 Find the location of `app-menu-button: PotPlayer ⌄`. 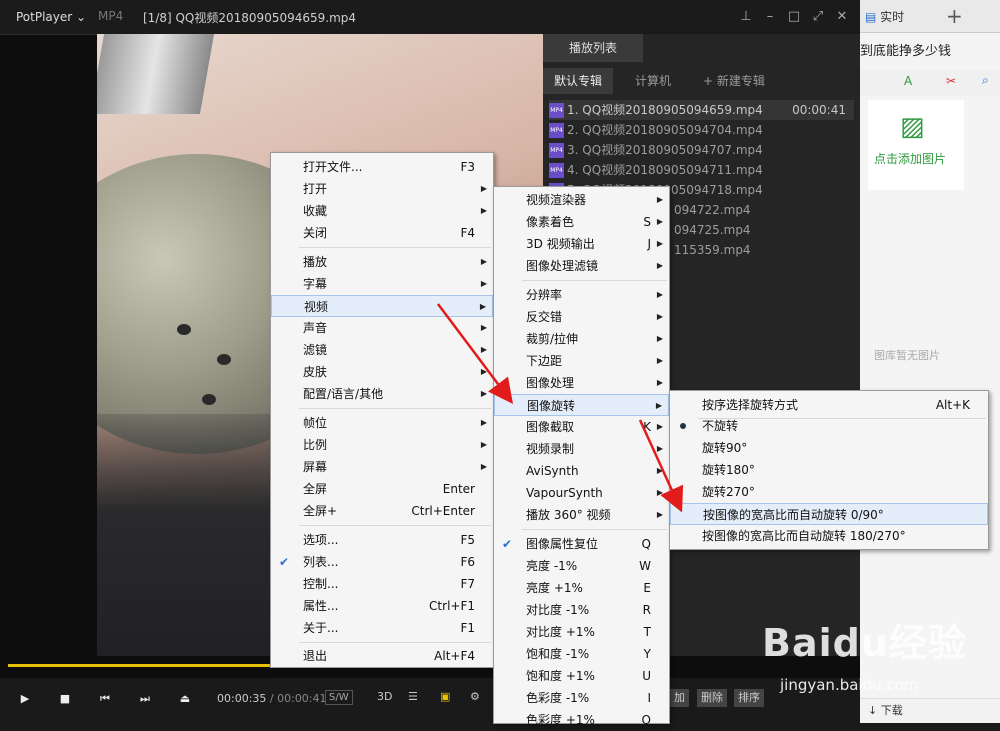

app-menu-button: PotPlayer ⌄ is located at coordinates (51, 17).